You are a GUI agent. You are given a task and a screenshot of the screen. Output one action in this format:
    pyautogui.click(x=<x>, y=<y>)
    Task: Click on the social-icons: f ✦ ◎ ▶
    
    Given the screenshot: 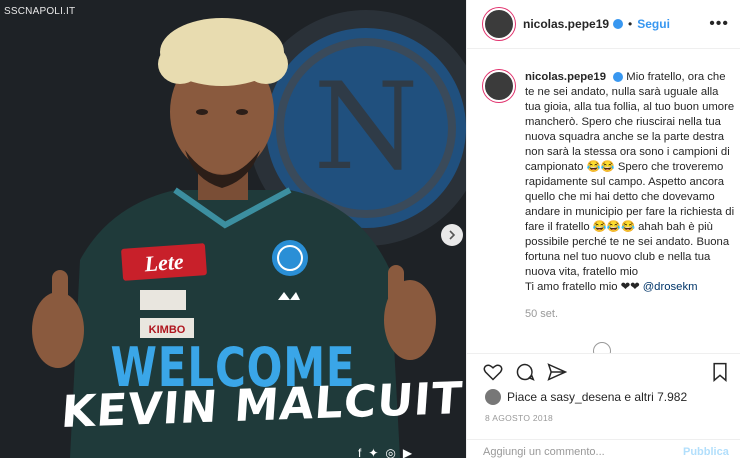 What is the action you would take?
    pyautogui.click(x=385, y=452)
    